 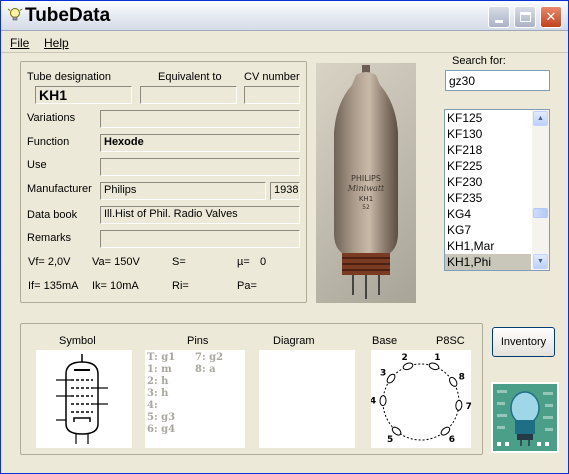 What do you see at coordinates (243, 262) in the screenshot?
I see `mu-label: µ=` at bounding box center [243, 262].